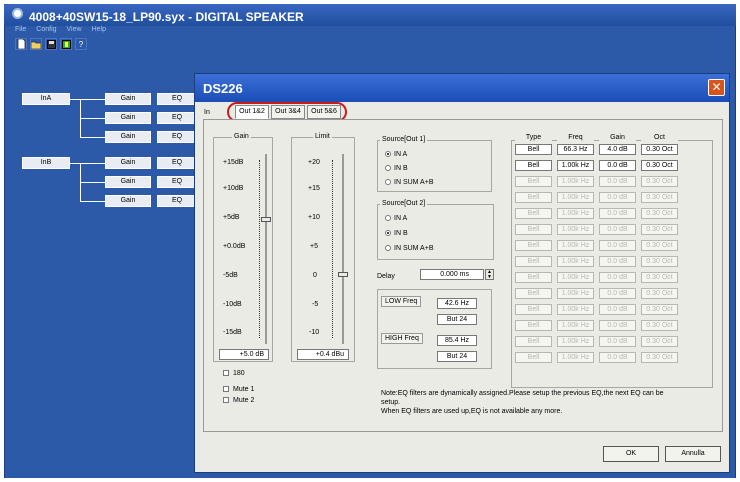 The image size is (740, 482). What do you see at coordinates (99, 31) in the screenshot?
I see `menu-help: Help` at bounding box center [99, 31].